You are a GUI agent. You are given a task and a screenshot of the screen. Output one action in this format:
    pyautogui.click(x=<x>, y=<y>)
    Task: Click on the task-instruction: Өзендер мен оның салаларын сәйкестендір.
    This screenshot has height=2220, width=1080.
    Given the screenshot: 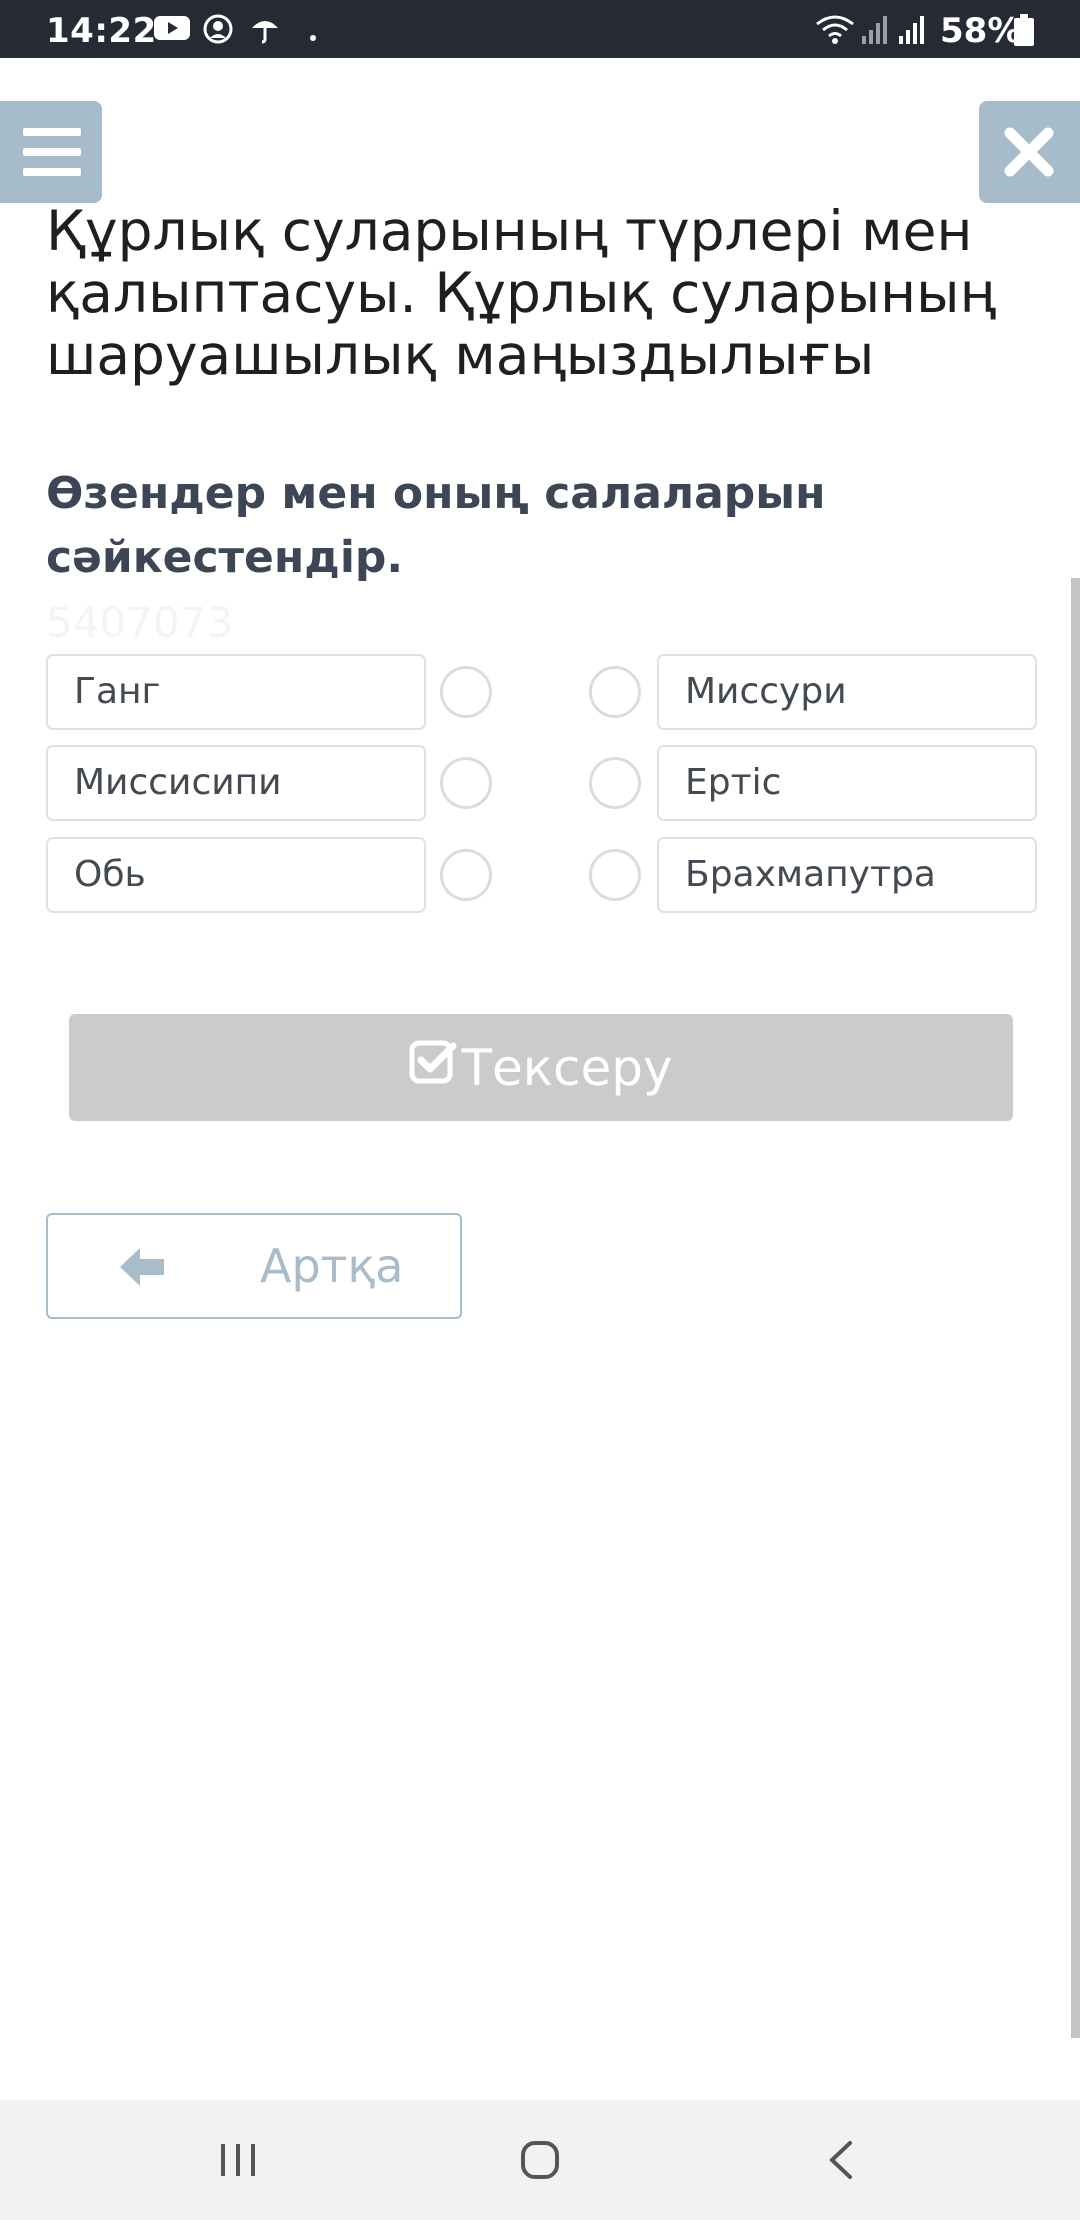 What is the action you would take?
    pyautogui.click(x=436, y=525)
    